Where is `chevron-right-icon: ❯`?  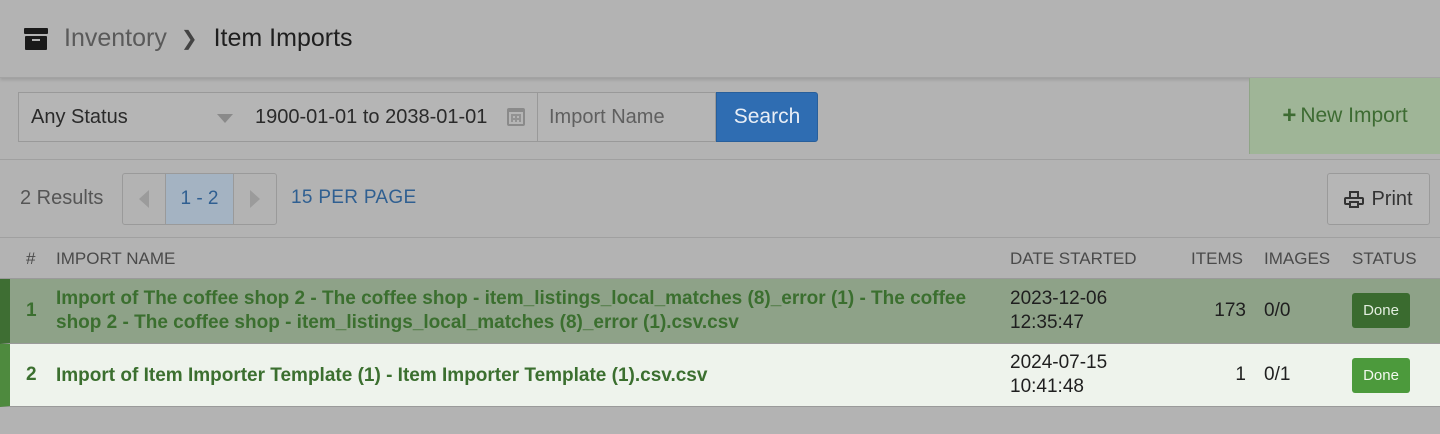
chevron-right-icon: ❯ is located at coordinates (189, 39).